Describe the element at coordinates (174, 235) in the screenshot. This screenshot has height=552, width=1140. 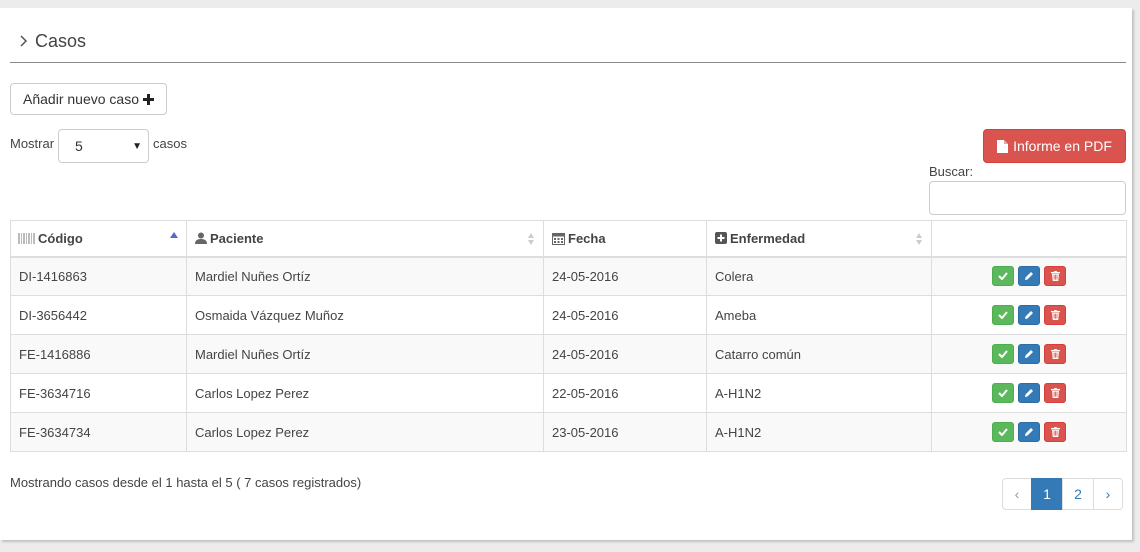
I see `sort-asc-icon` at that location.